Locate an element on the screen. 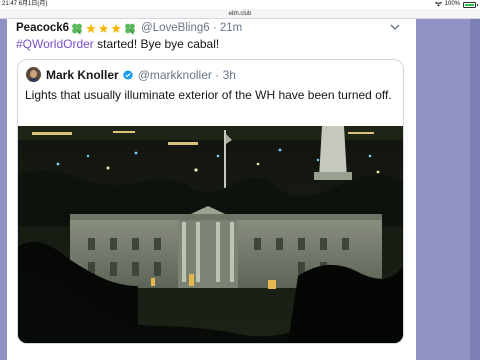  battery-icon is located at coordinates (470, 4).